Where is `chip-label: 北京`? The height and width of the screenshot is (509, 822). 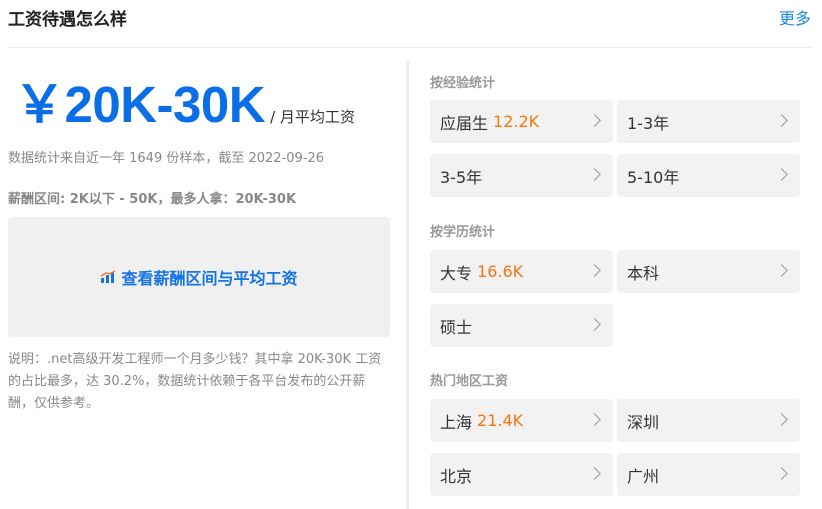 chip-label: 北京 is located at coordinates (456, 476).